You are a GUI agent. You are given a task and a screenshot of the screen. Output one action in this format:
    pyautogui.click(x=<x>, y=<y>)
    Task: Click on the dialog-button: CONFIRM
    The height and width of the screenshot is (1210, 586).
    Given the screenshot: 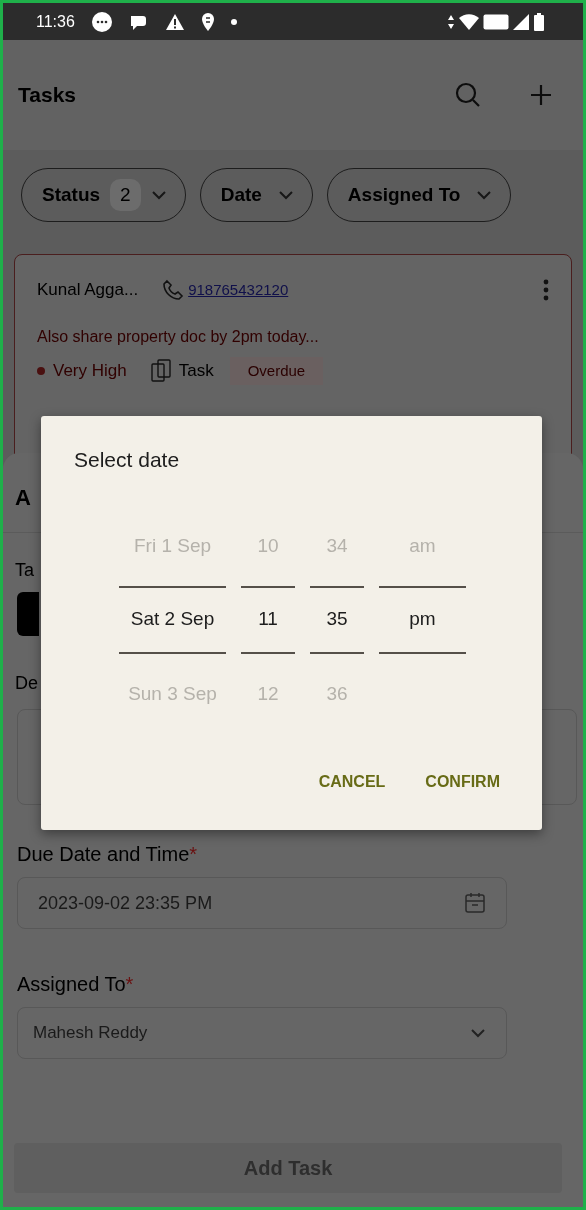 What is the action you would take?
    pyautogui.click(x=462, y=781)
    